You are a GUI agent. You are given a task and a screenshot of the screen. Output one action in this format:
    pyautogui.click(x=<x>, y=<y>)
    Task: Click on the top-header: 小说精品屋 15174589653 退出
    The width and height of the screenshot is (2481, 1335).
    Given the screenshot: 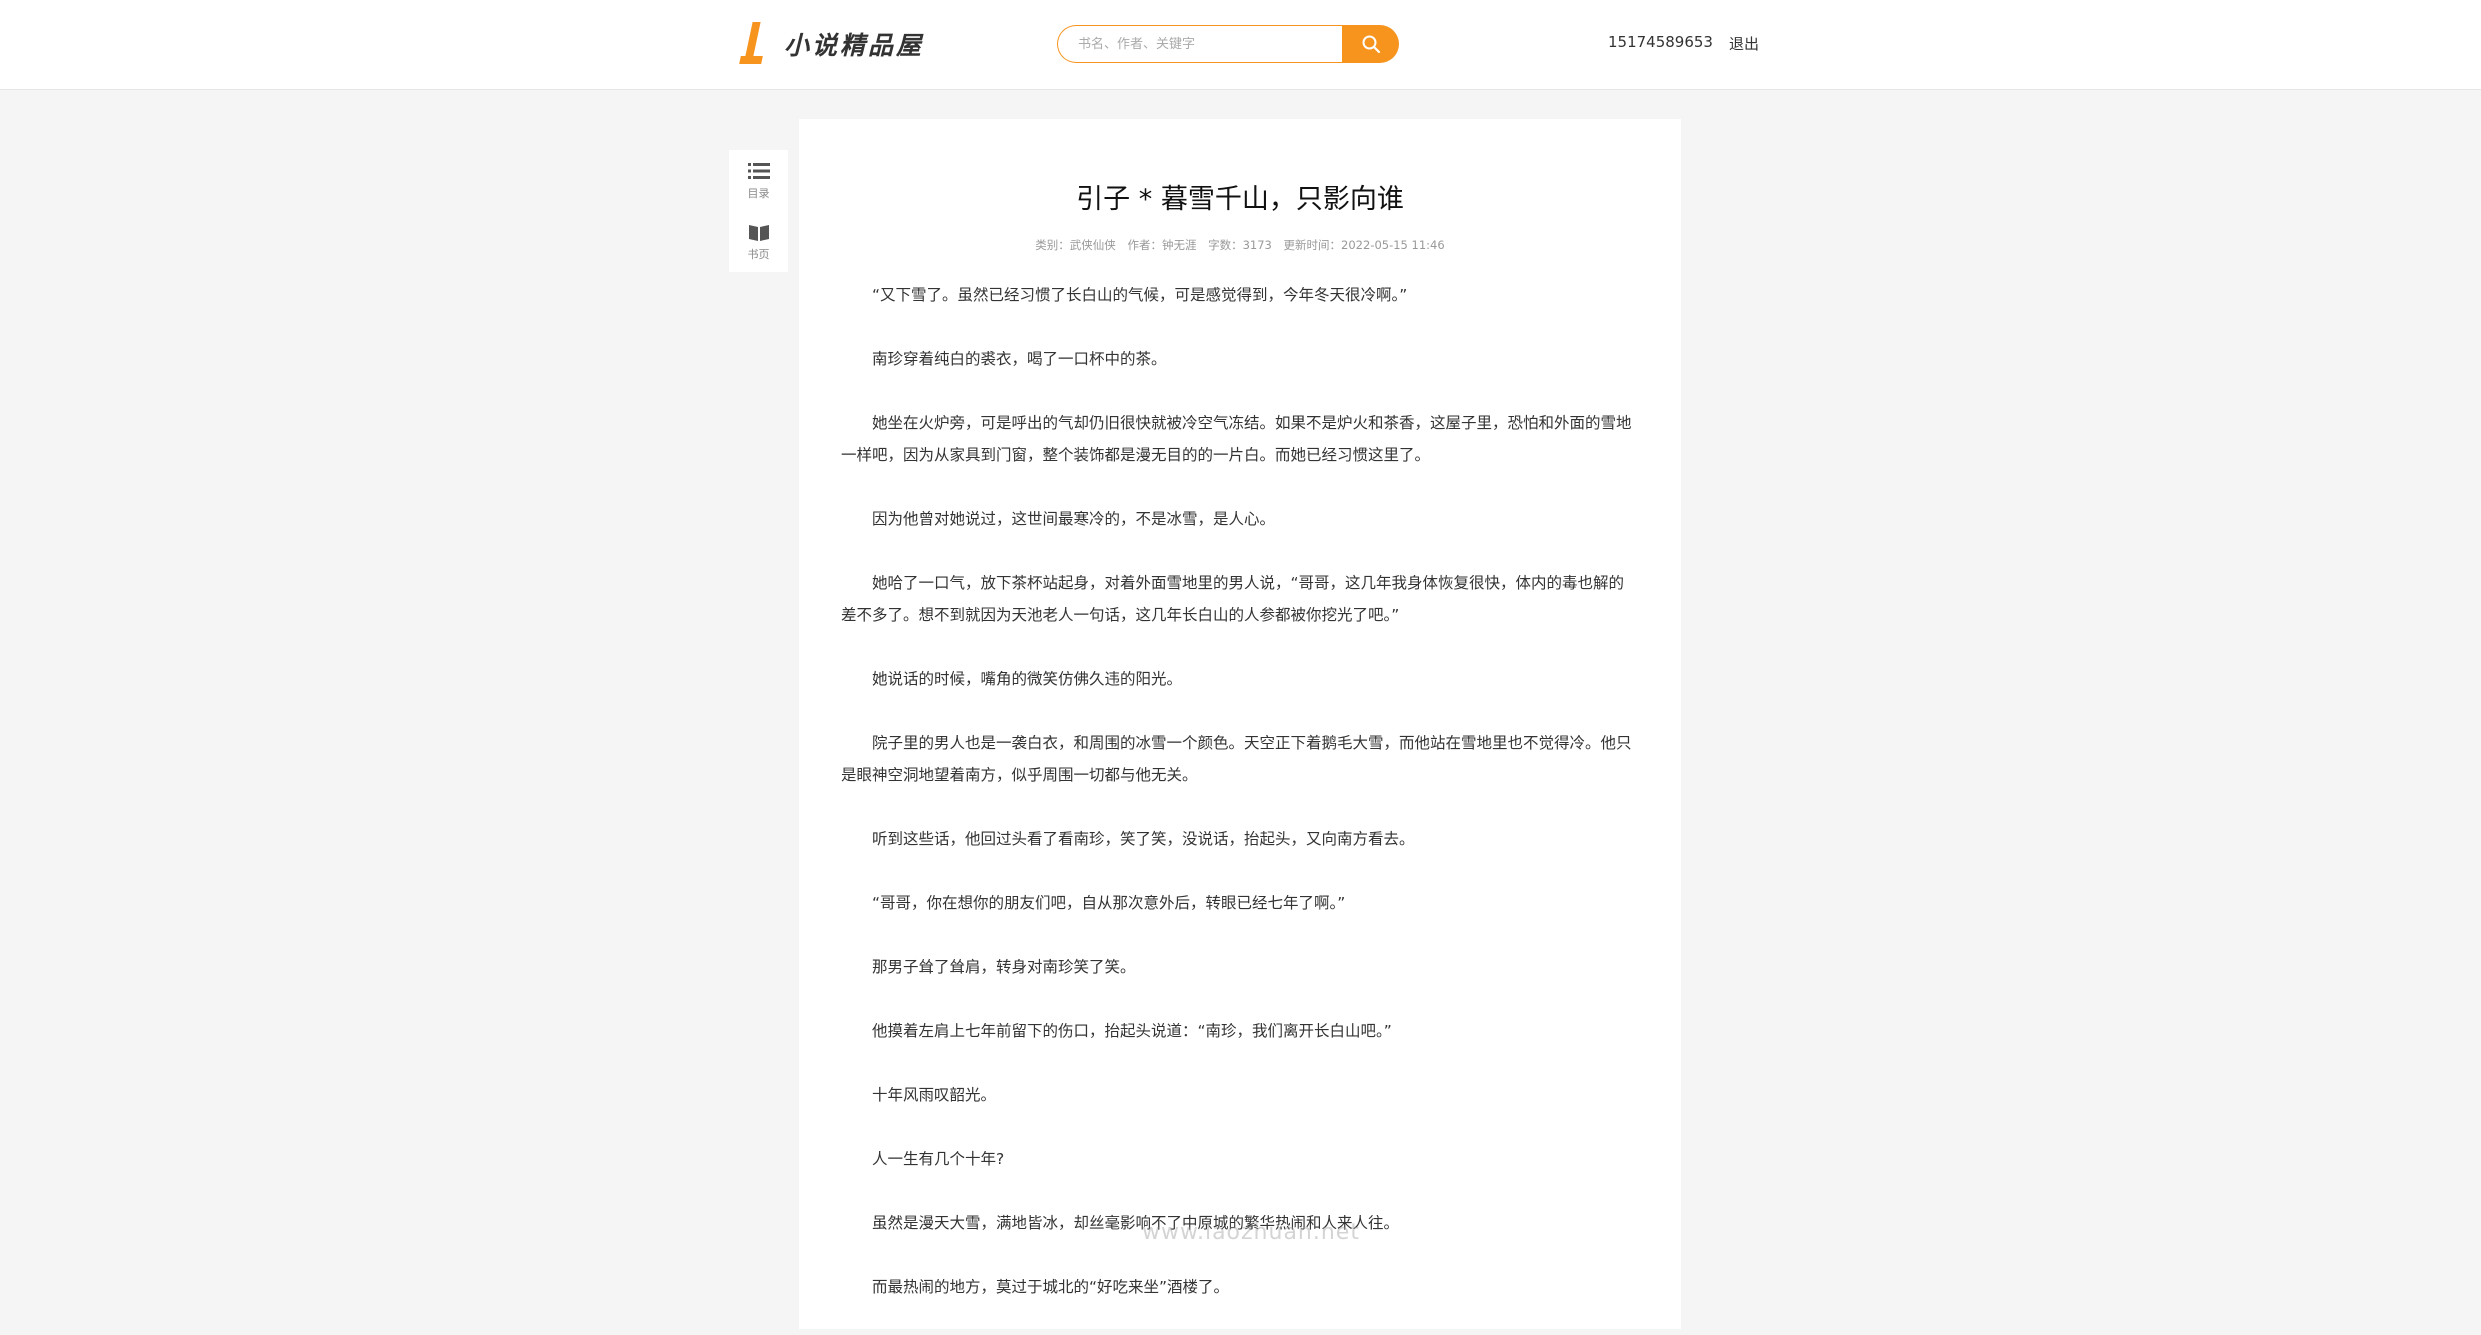 What is the action you would take?
    pyautogui.click(x=1240, y=45)
    